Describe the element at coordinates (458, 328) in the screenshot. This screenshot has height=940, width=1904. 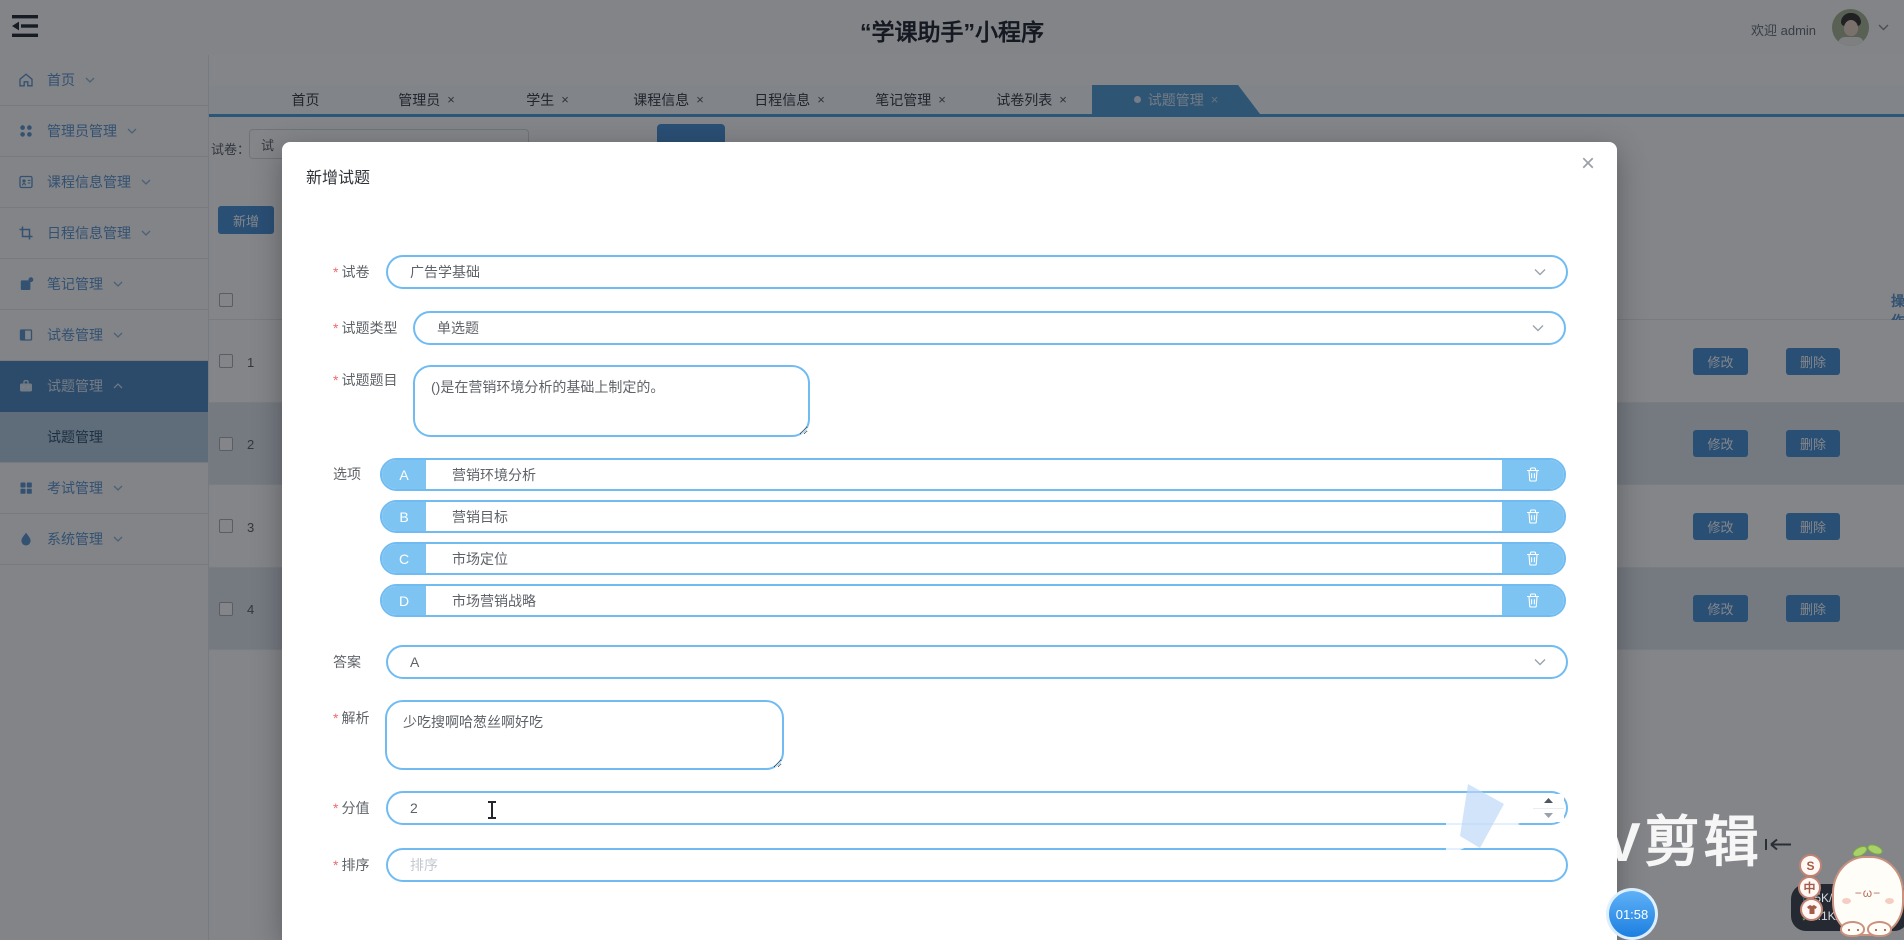
I see `type-select-value: 单选题` at that location.